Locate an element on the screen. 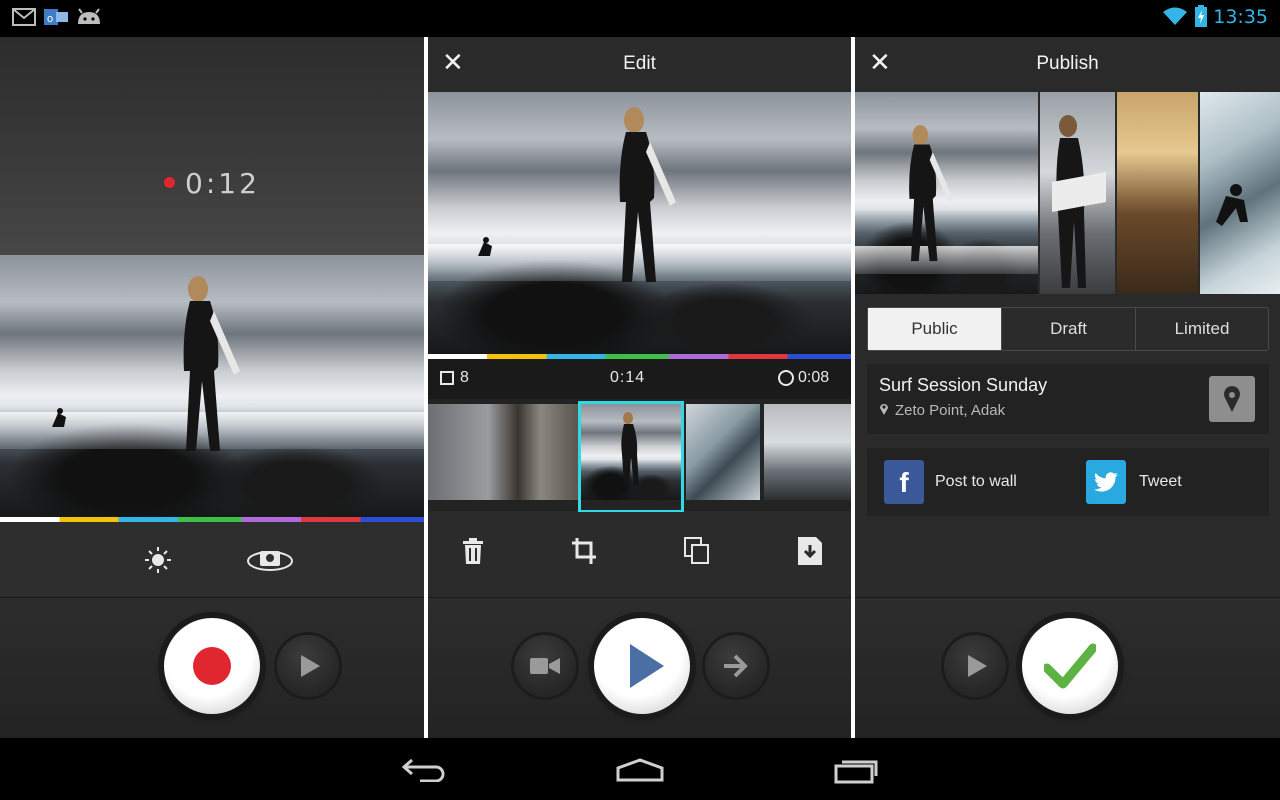 The image size is (1280, 800). back-icon is located at coordinates (424, 771).